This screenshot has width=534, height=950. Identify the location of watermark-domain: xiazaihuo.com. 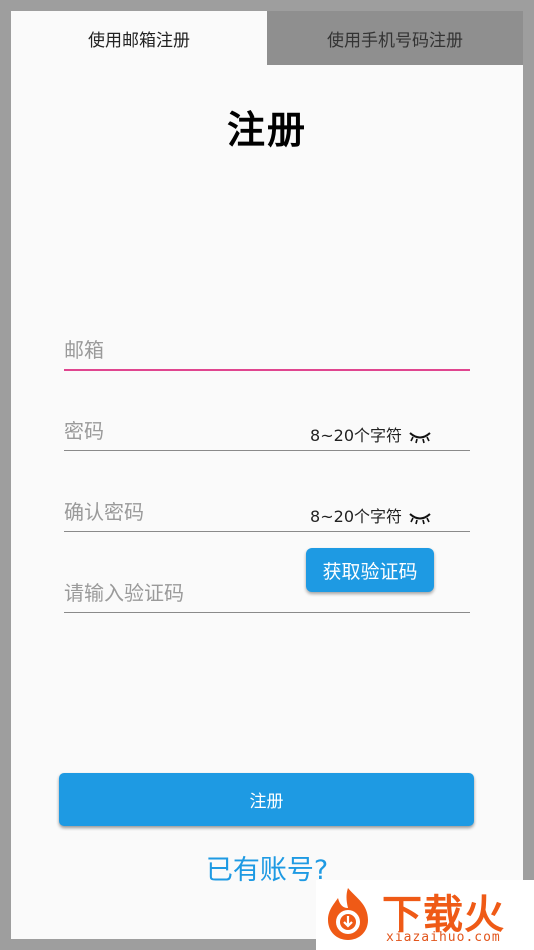
(443, 937).